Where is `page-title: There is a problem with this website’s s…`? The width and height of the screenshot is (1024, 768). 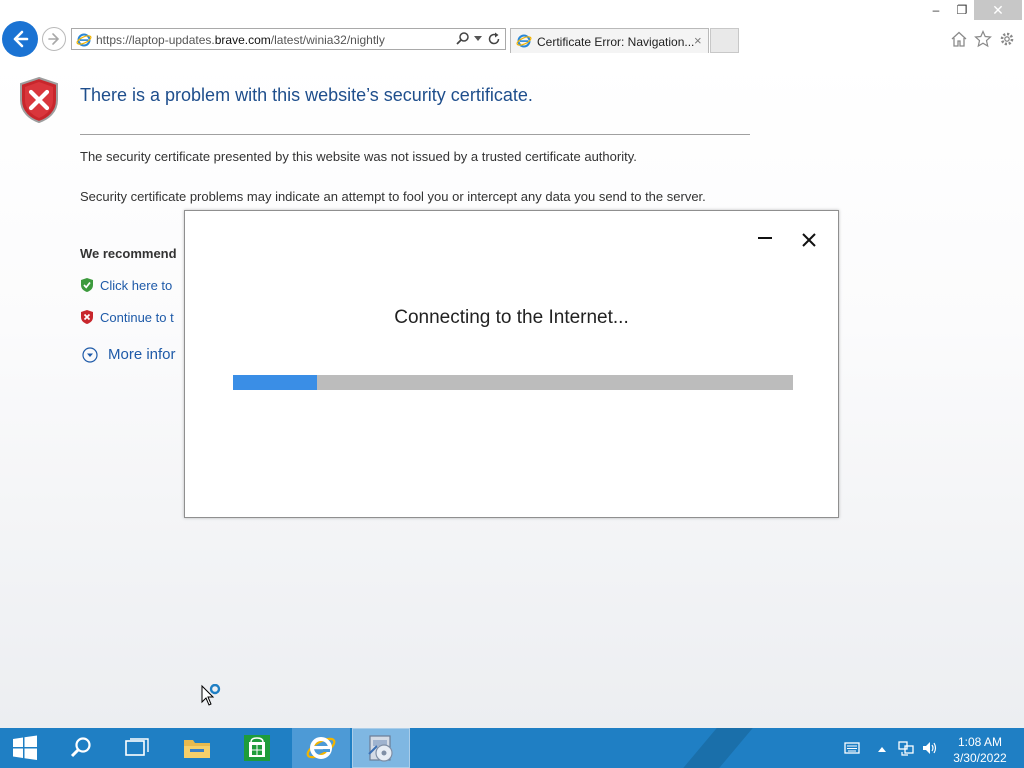 page-title: There is a problem with this website’s s… is located at coordinates (306, 95).